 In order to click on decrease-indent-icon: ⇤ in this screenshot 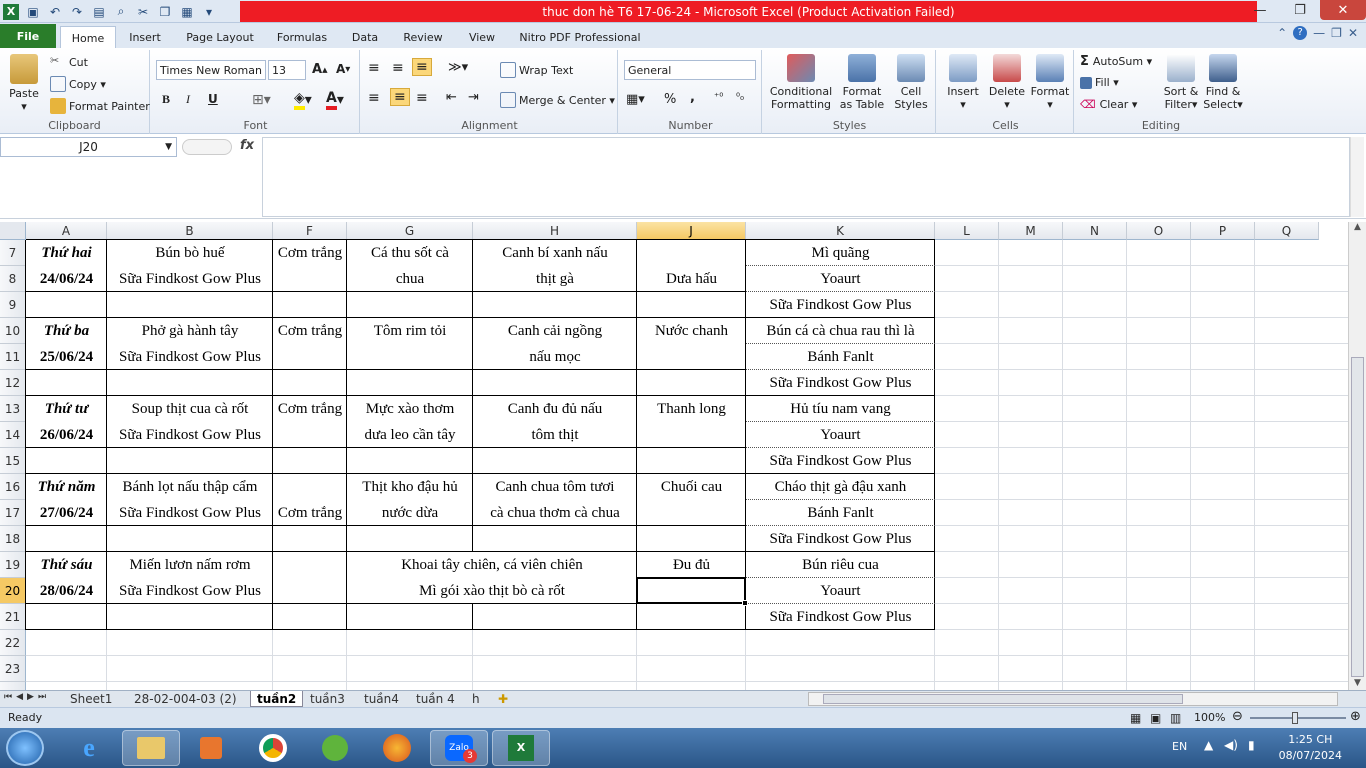, I will do `click(451, 97)`.